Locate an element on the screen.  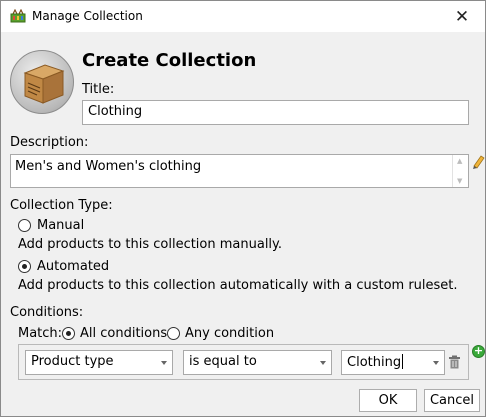
rule-value-combobox: Clothing is located at coordinates (393, 362).